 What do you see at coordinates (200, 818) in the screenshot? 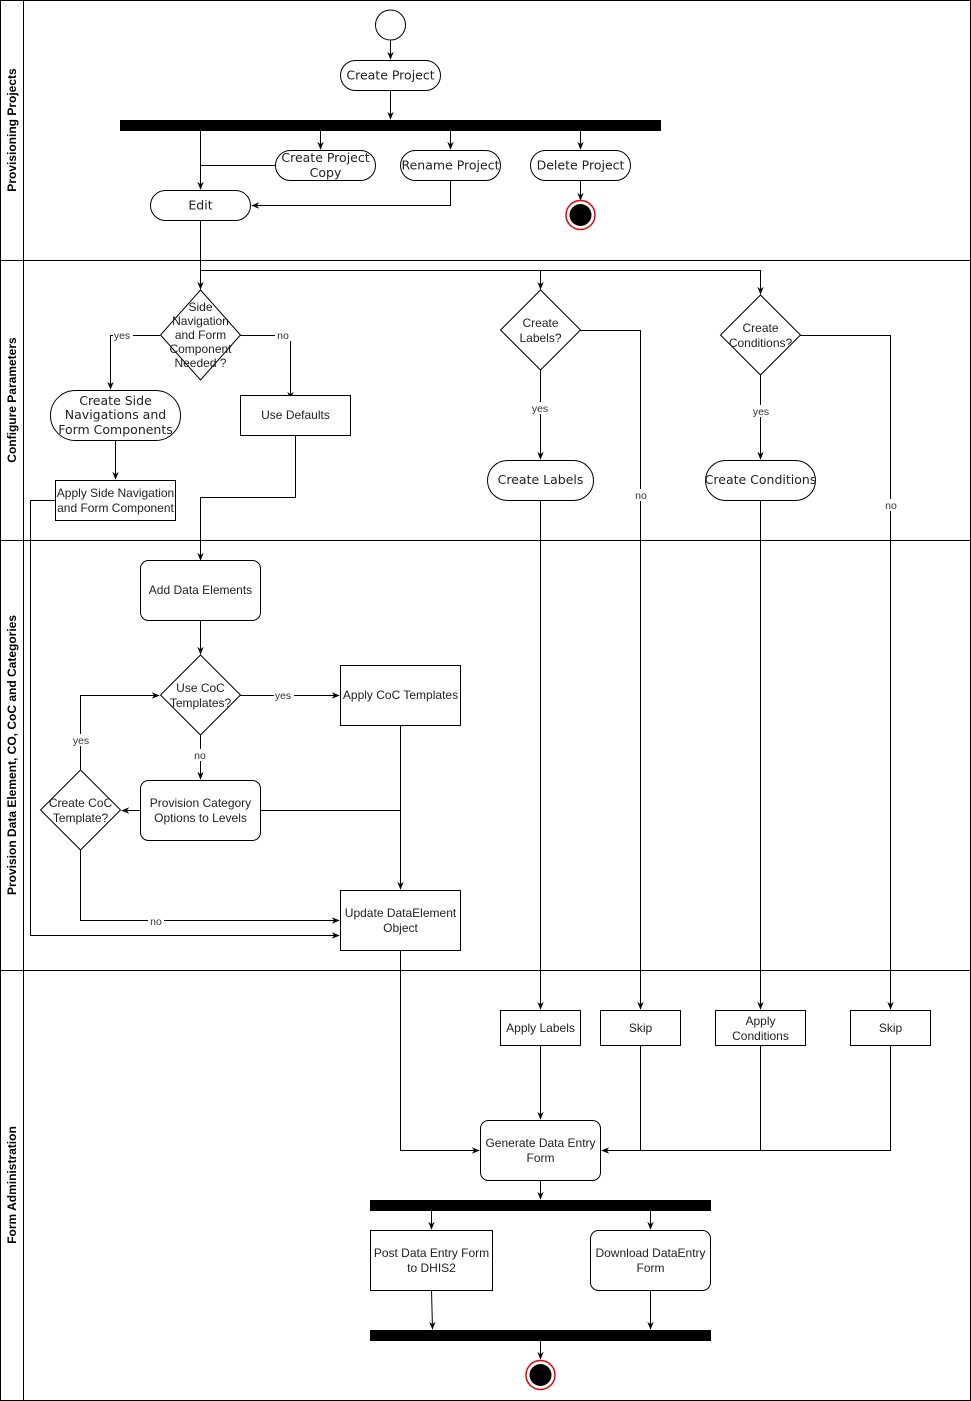
I see `svg-text: Options to Levels` at bounding box center [200, 818].